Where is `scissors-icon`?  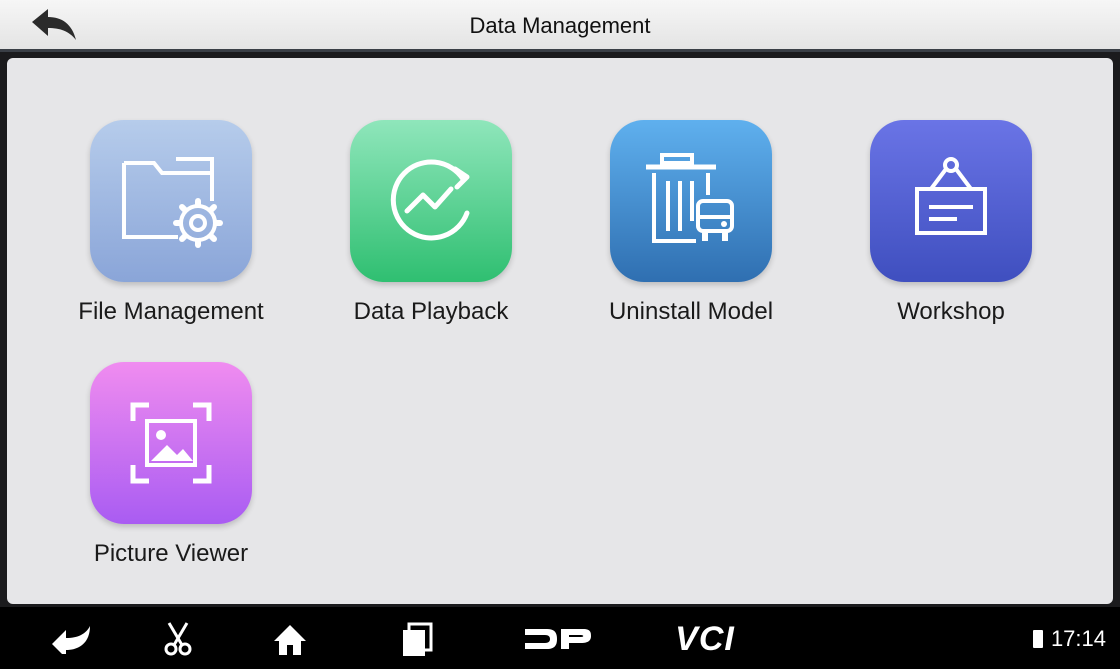 scissors-icon is located at coordinates (178, 639).